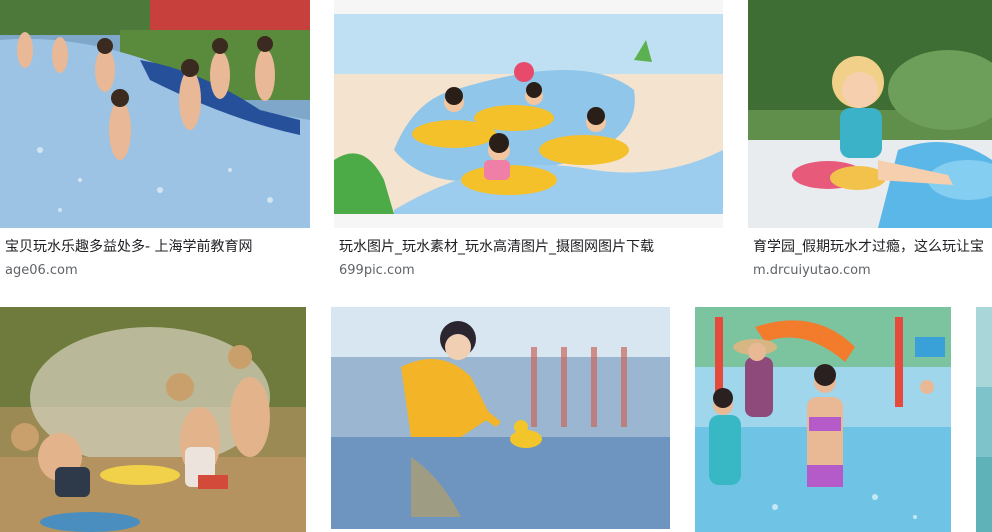 This screenshot has width=992, height=532. I want to click on result-card-3: 育学园_假期玩水才过瘾，这么玩让宝 m.drcuiyutao.com, so click(870, 145).